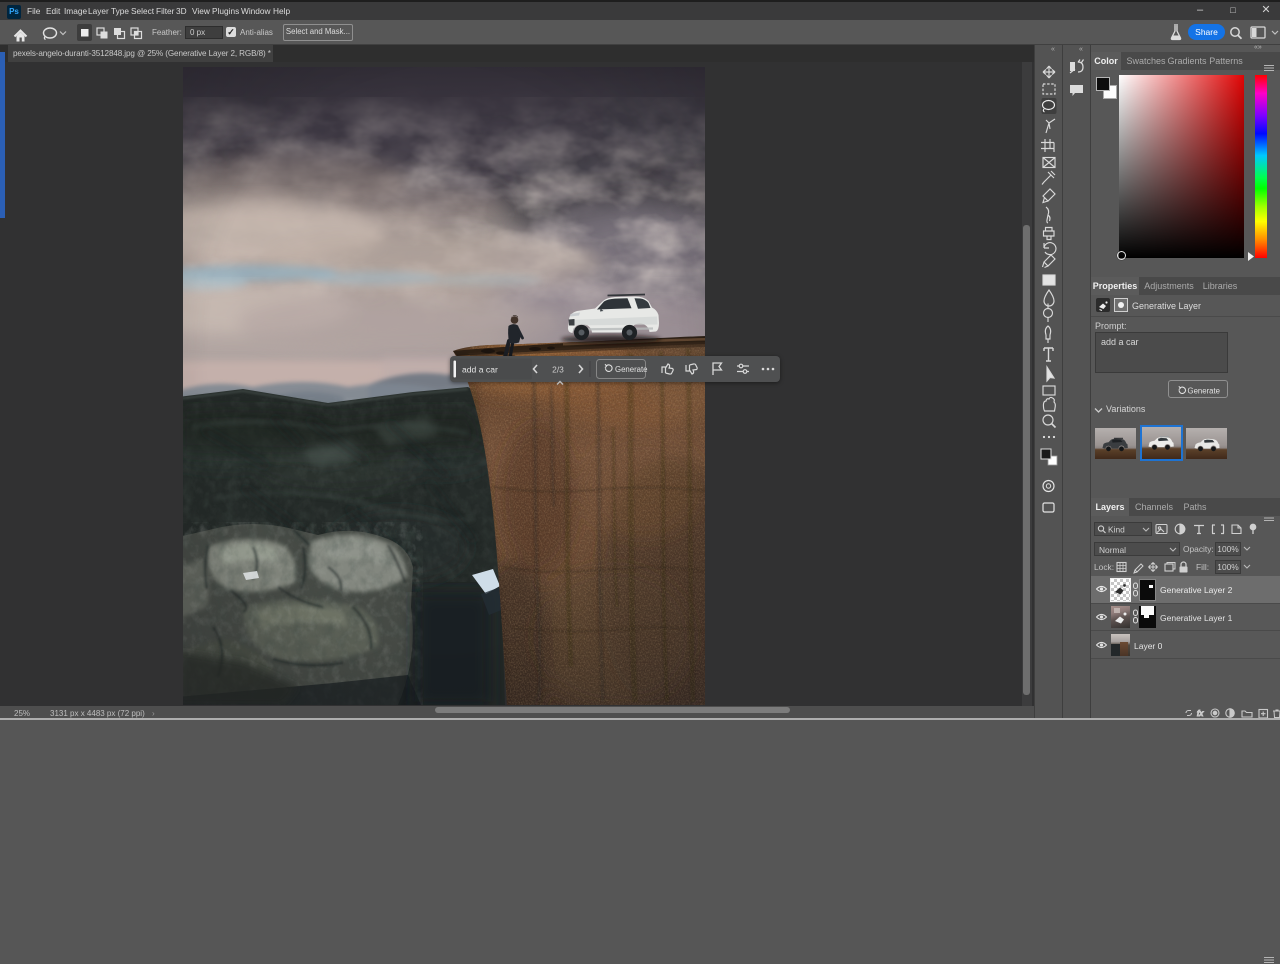  What do you see at coordinates (1116, 530) in the screenshot?
I see `svg-text: Kind` at bounding box center [1116, 530].